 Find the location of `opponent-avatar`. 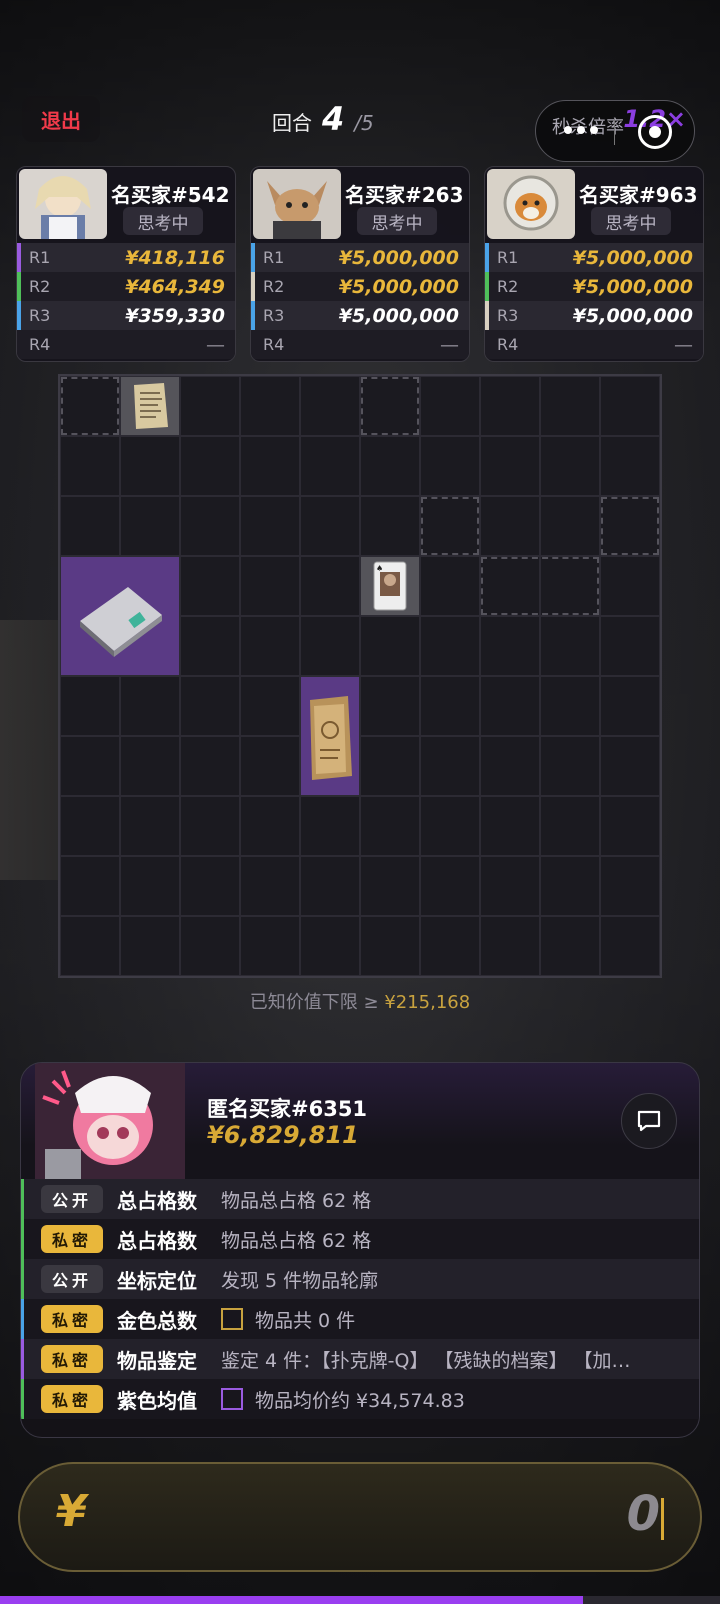

opponent-avatar is located at coordinates (63, 204).